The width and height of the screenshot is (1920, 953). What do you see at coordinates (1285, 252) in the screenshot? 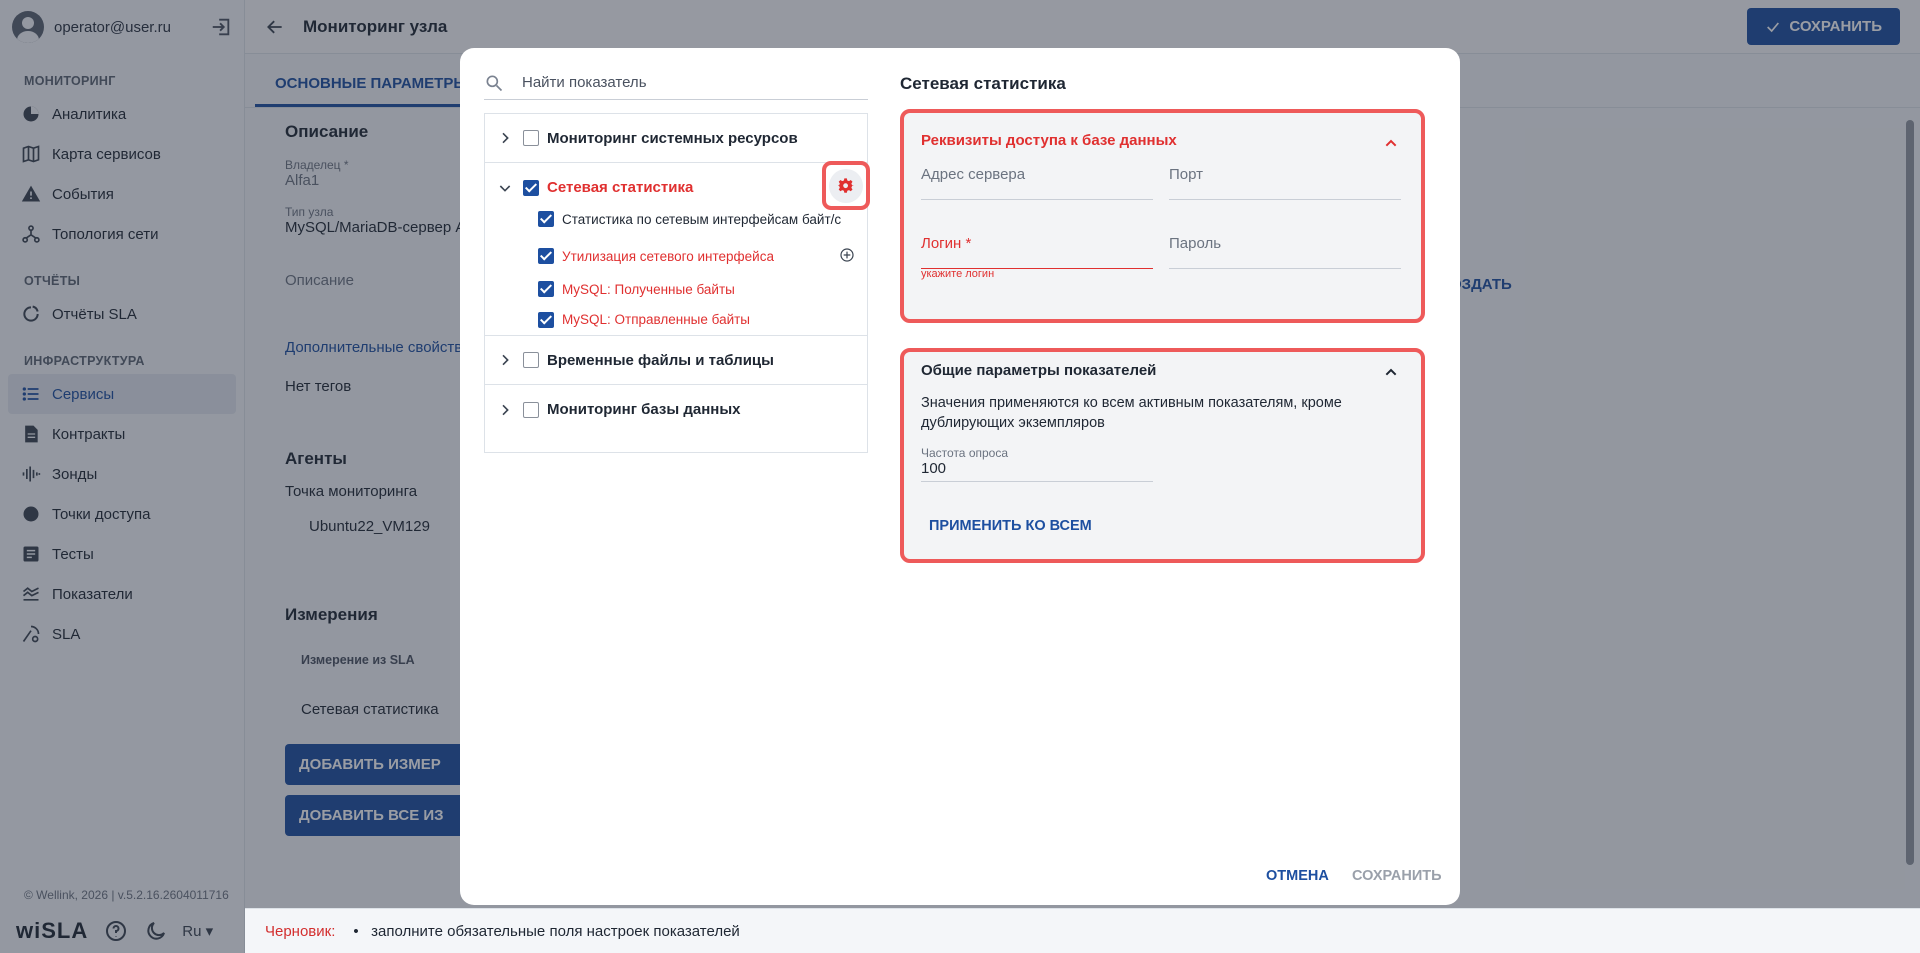
I see `password-field: Пароль` at bounding box center [1285, 252].